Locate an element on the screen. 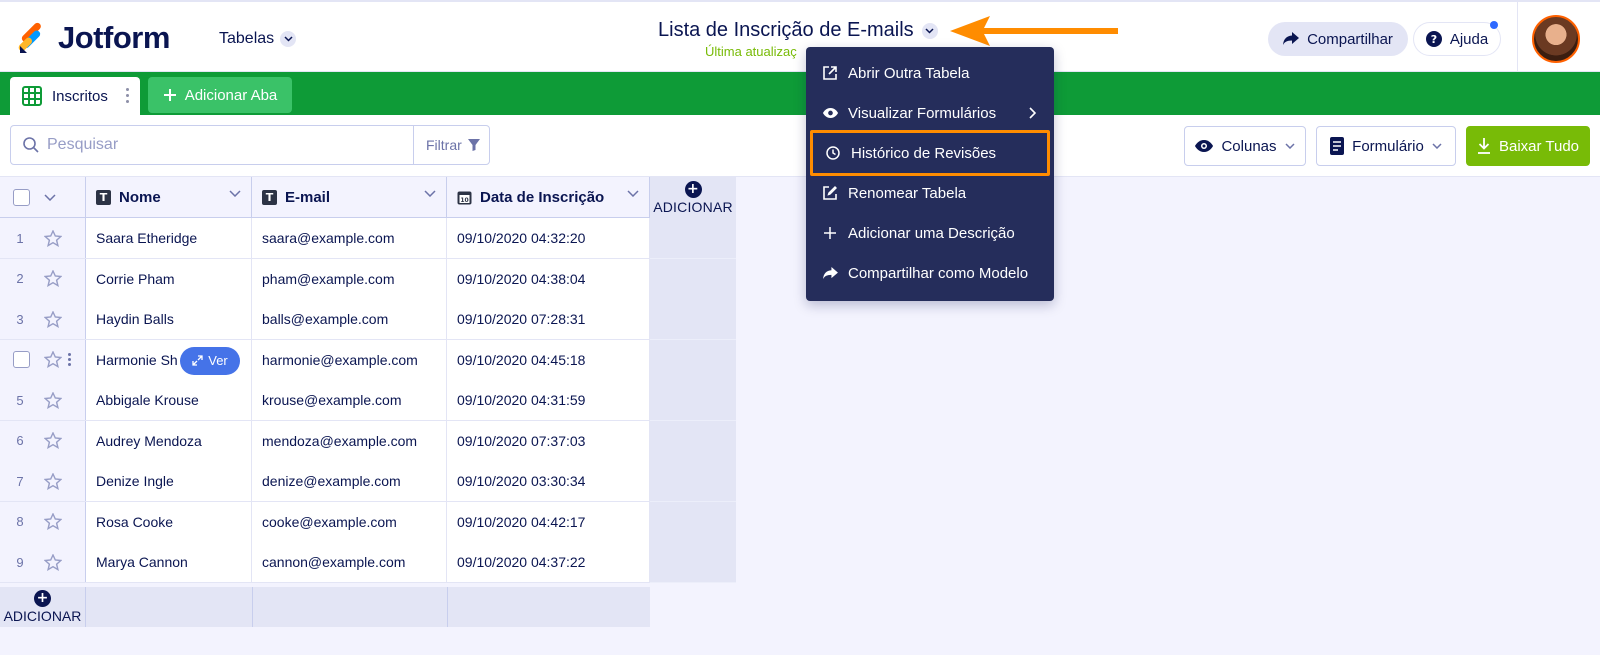 This screenshot has height=655, width=1600. cell-email: mendoza@example.com is located at coordinates (349, 440).